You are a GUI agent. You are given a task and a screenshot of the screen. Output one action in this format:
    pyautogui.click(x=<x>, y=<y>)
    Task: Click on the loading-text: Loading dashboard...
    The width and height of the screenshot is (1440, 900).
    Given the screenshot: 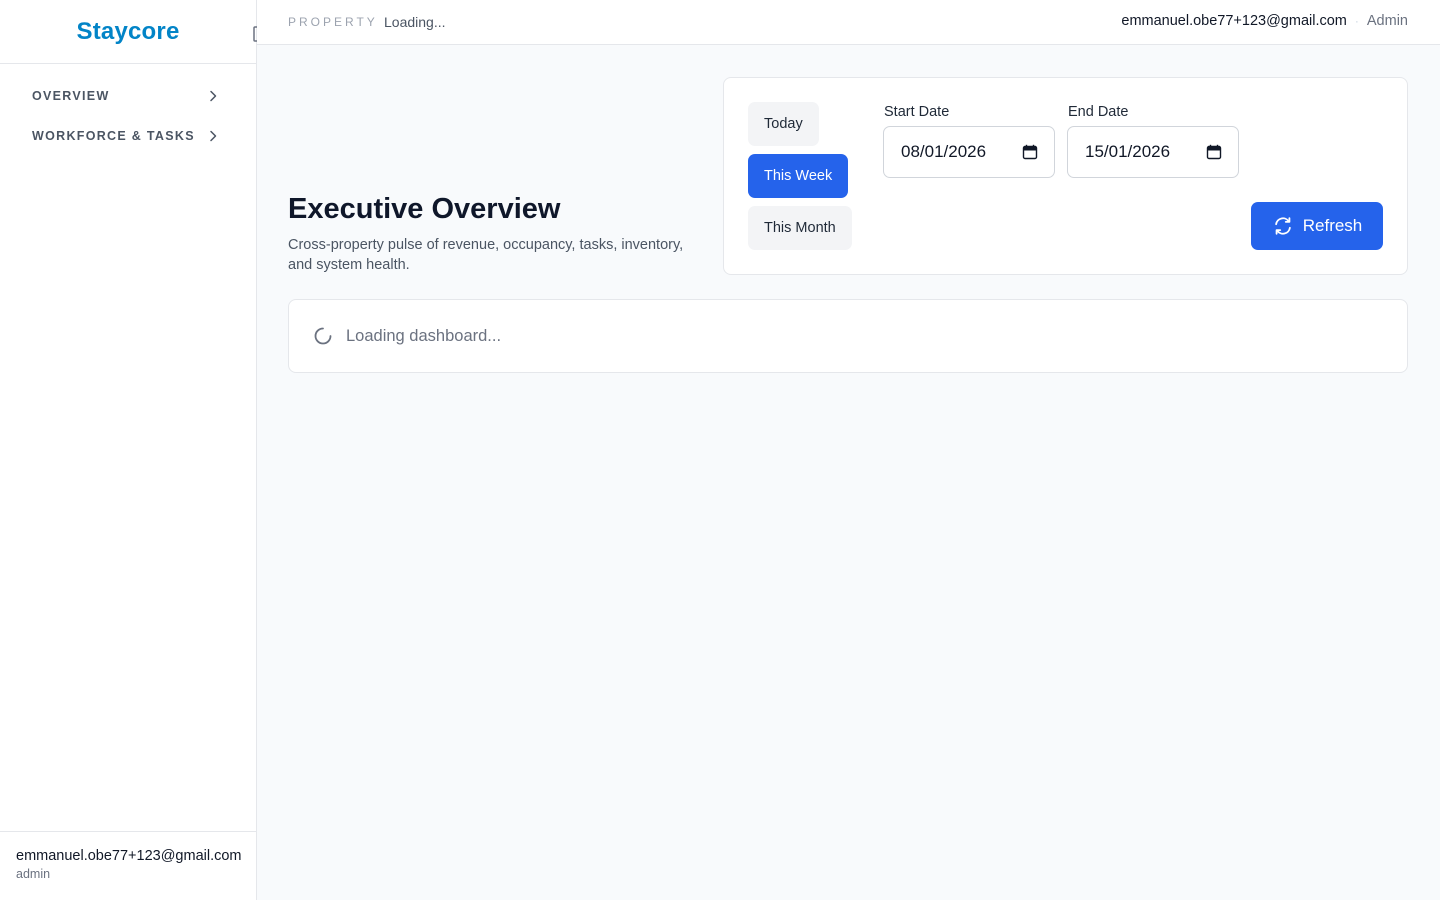 What is the action you would take?
    pyautogui.click(x=424, y=335)
    